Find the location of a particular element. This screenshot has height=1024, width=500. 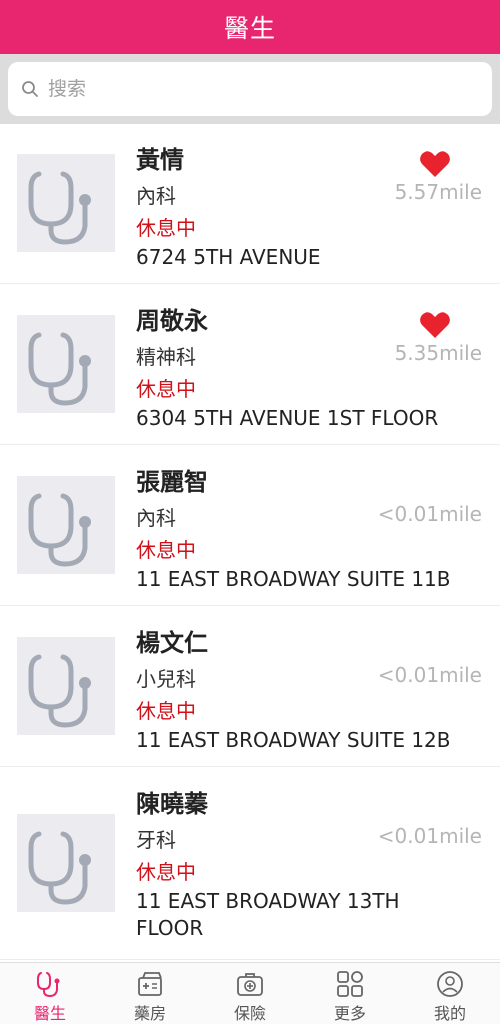

doctor-department: 牙科 is located at coordinates (156, 840).